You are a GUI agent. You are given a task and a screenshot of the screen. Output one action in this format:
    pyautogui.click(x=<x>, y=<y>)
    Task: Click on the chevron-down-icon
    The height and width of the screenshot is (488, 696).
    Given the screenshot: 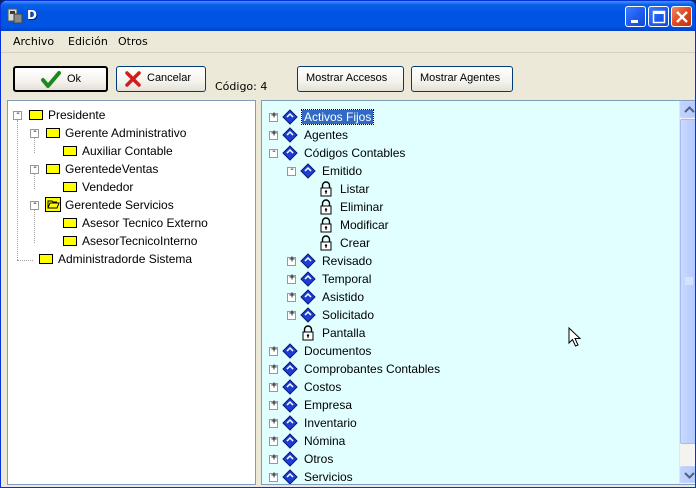 What is the action you would take?
    pyautogui.click(x=689, y=475)
    